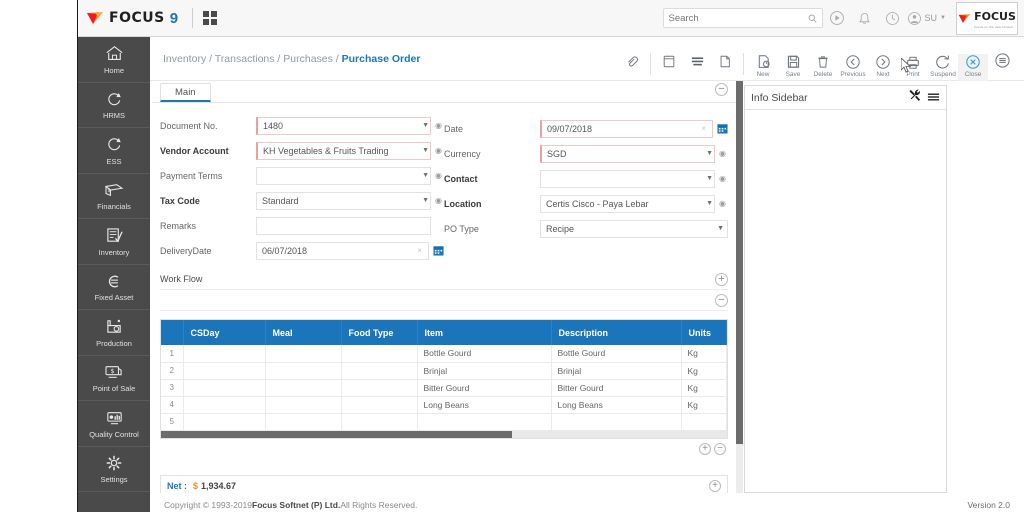 The height and width of the screenshot is (512, 1024). What do you see at coordinates (343, 125) in the screenshot?
I see `document-no-input: 1480` at bounding box center [343, 125].